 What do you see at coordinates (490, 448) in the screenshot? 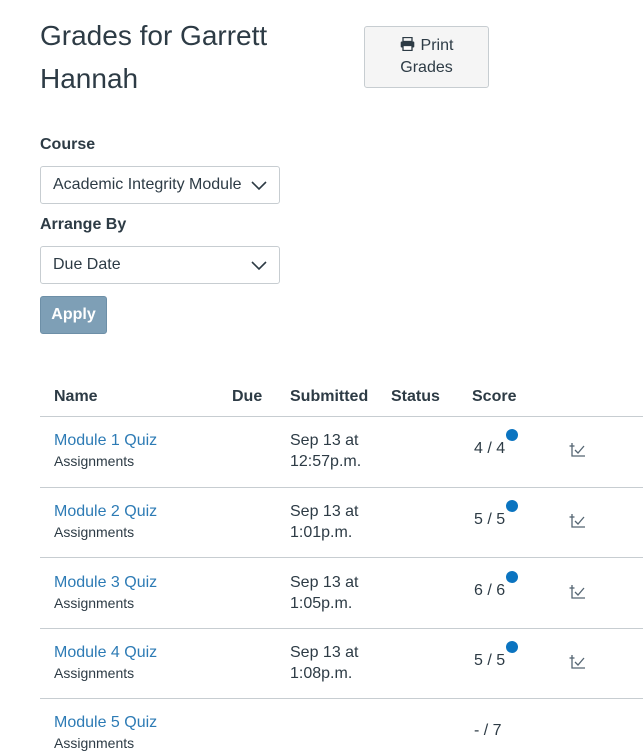
I see `score-value: 4 / 4` at bounding box center [490, 448].